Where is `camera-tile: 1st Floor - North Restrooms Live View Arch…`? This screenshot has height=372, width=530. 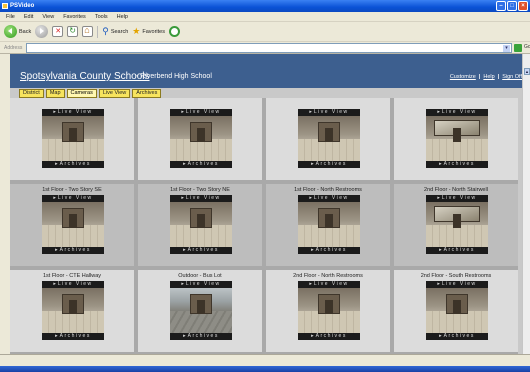 camera-tile: 1st Floor - North Restrooms Live View Arch… is located at coordinates (328, 225).